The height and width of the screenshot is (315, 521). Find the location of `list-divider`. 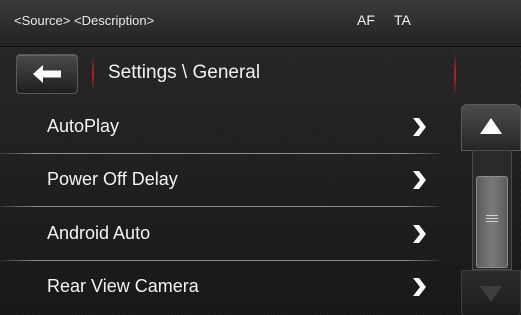

list-divider is located at coordinates (220, 206).